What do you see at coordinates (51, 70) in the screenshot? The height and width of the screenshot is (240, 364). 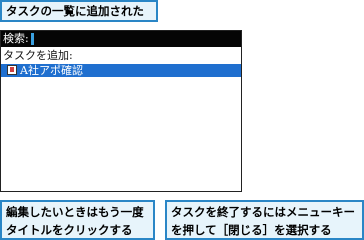 I see `task-title: A社アポ確認` at bounding box center [51, 70].